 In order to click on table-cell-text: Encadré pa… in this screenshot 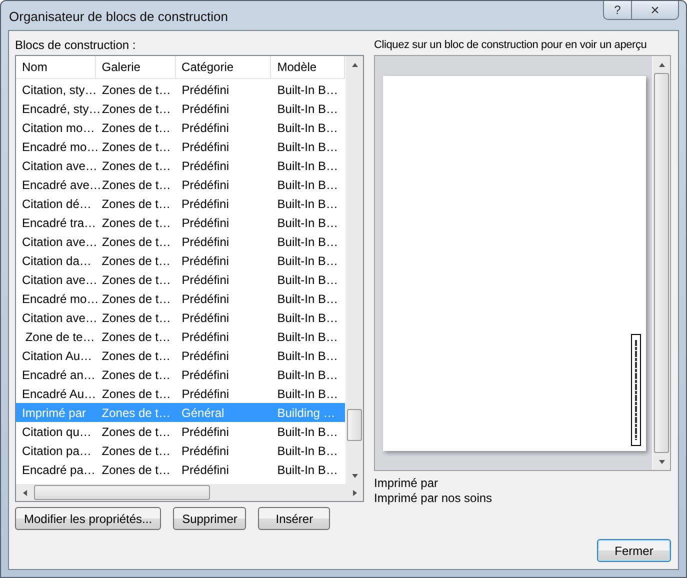, I will do `click(58, 469)`.